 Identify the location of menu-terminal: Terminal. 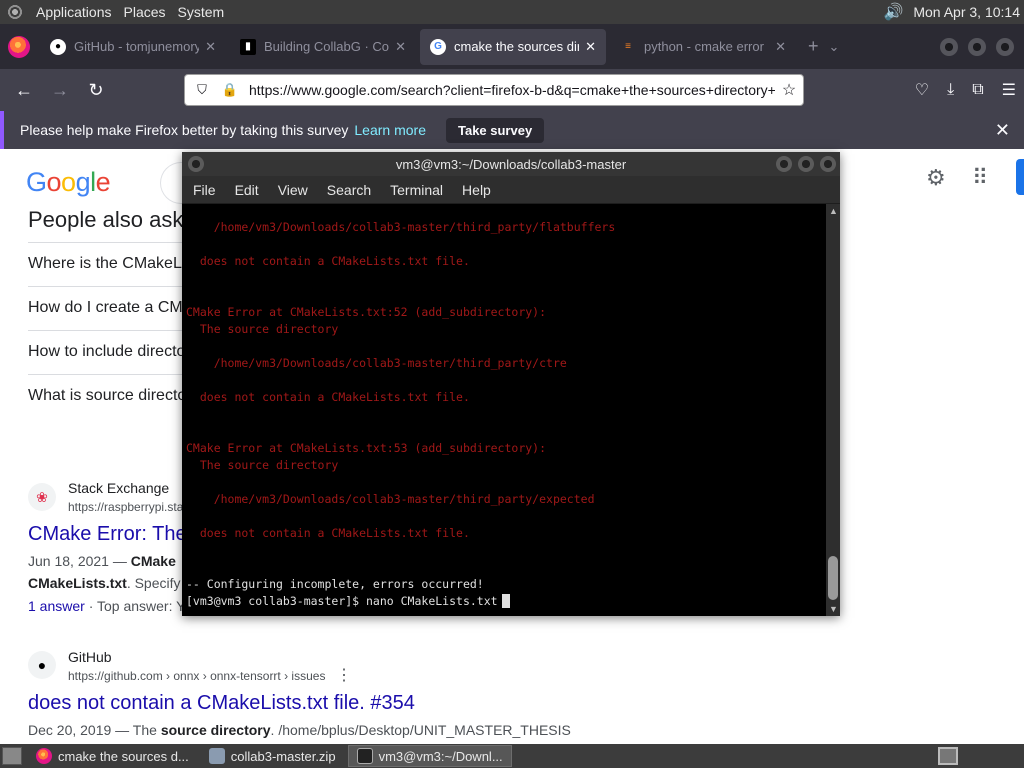
(416, 190).